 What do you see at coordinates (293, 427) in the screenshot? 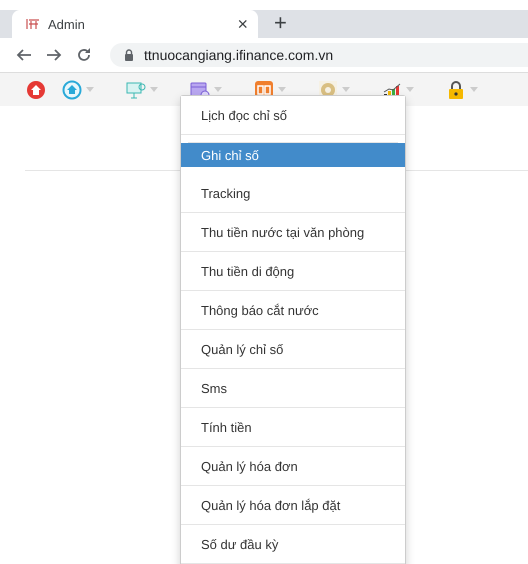
I see `menu-item: Tính tiền` at bounding box center [293, 427].